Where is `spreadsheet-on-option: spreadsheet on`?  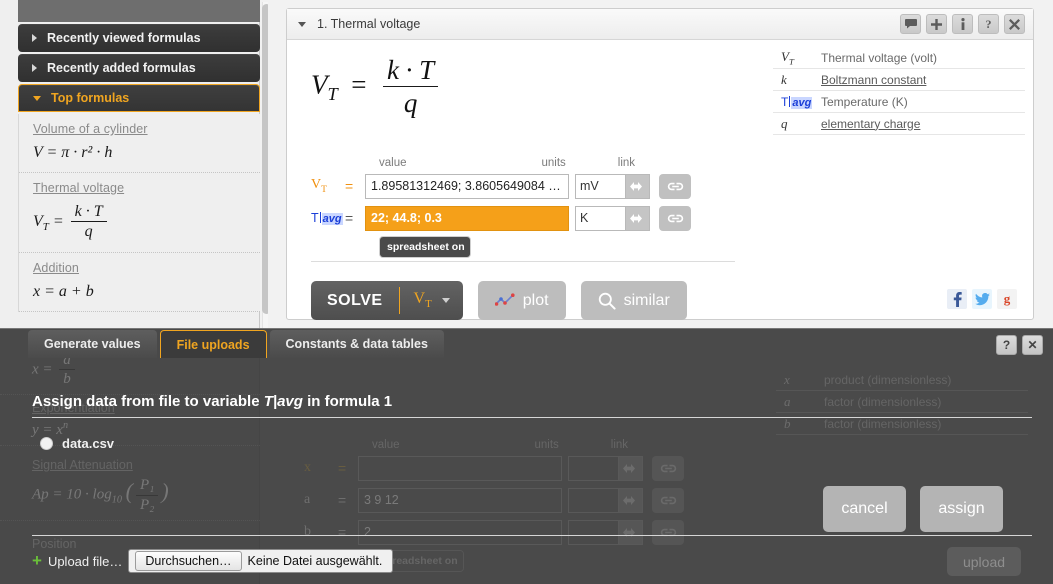
spreadsheet-on-option: spreadsheet on is located at coordinates (425, 247).